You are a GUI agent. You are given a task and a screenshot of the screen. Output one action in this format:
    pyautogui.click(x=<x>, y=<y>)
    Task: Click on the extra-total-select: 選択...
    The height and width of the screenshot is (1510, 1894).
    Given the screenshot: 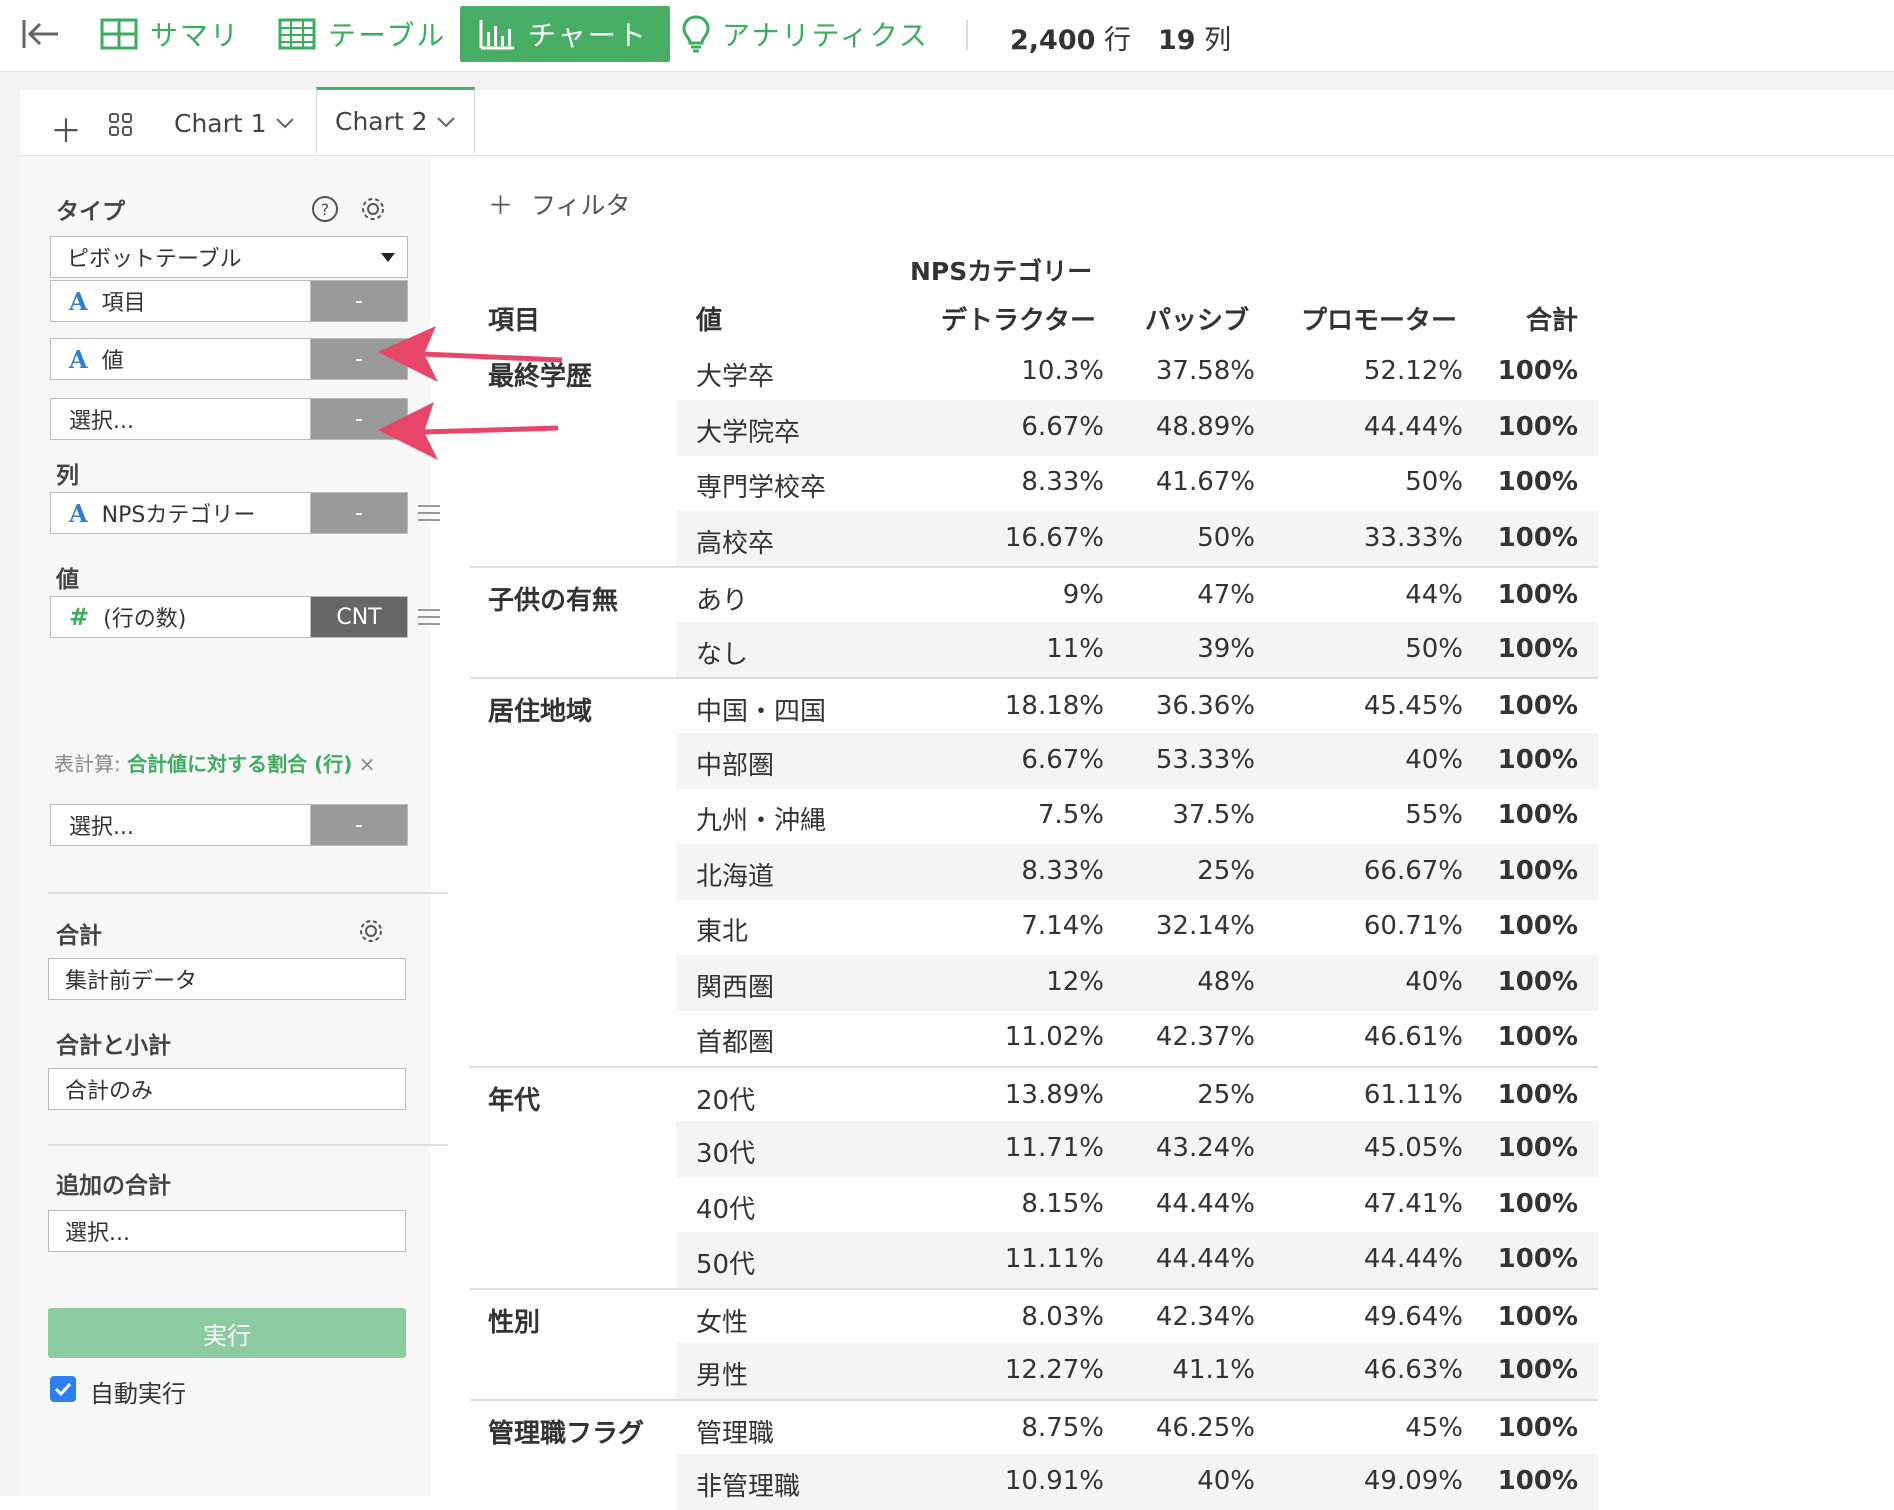 What is the action you would take?
    pyautogui.click(x=227, y=1231)
    